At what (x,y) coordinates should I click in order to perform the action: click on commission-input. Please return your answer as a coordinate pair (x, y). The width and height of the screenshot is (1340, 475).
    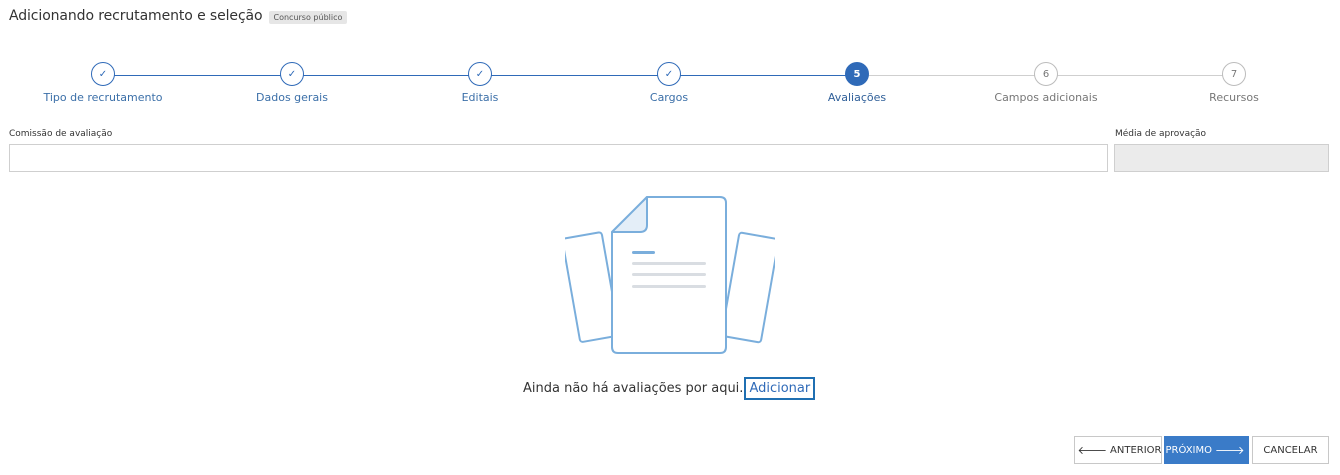
    Looking at the image, I should click on (558, 158).